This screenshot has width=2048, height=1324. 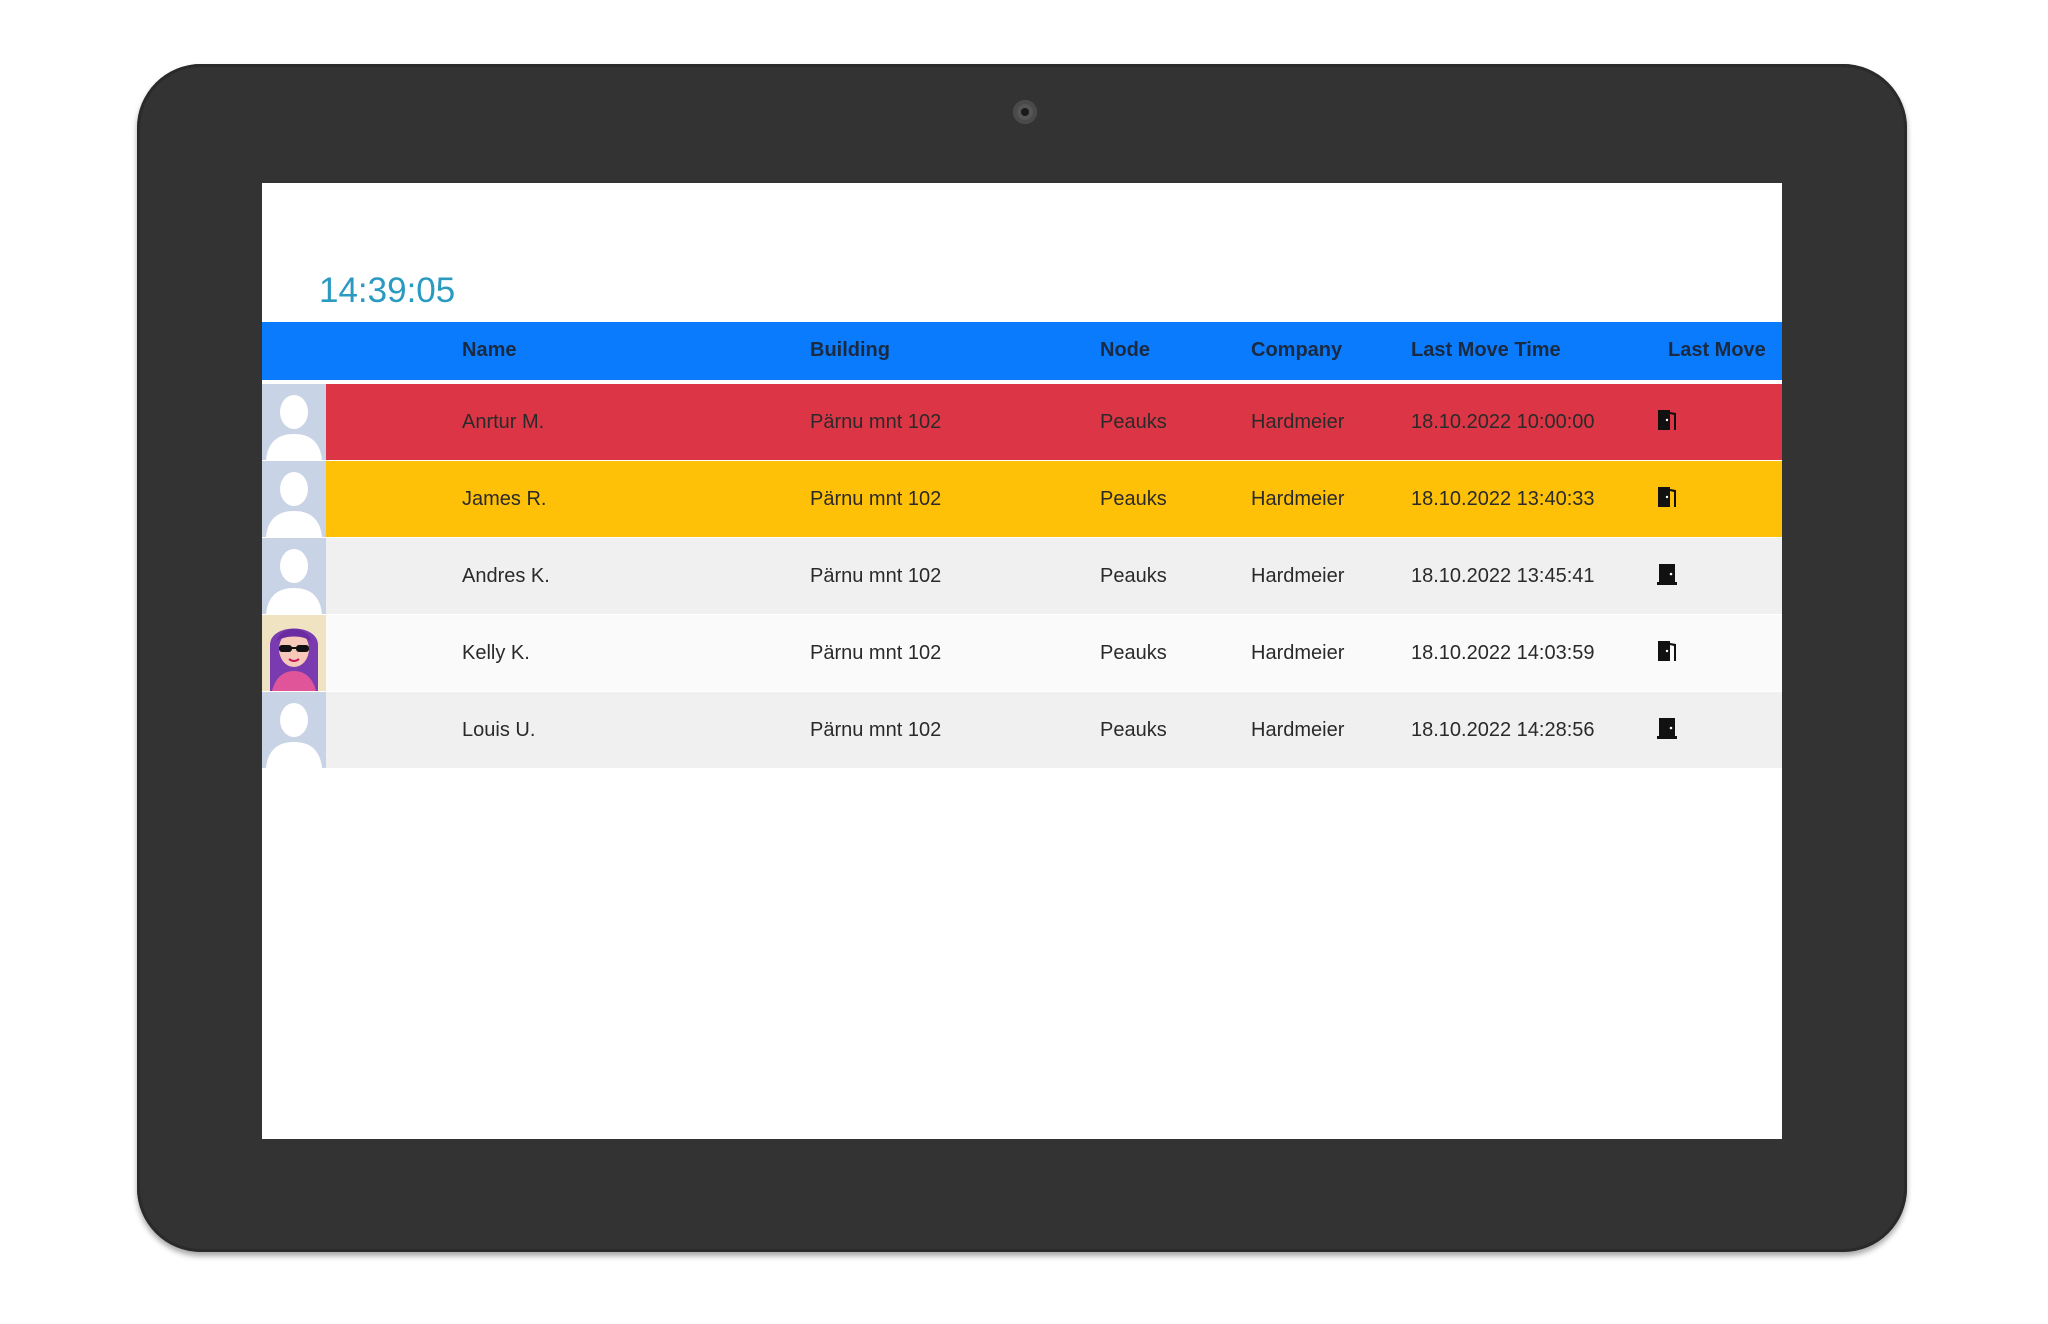 What do you see at coordinates (850, 350) in the screenshot?
I see `column-header-building: Building` at bounding box center [850, 350].